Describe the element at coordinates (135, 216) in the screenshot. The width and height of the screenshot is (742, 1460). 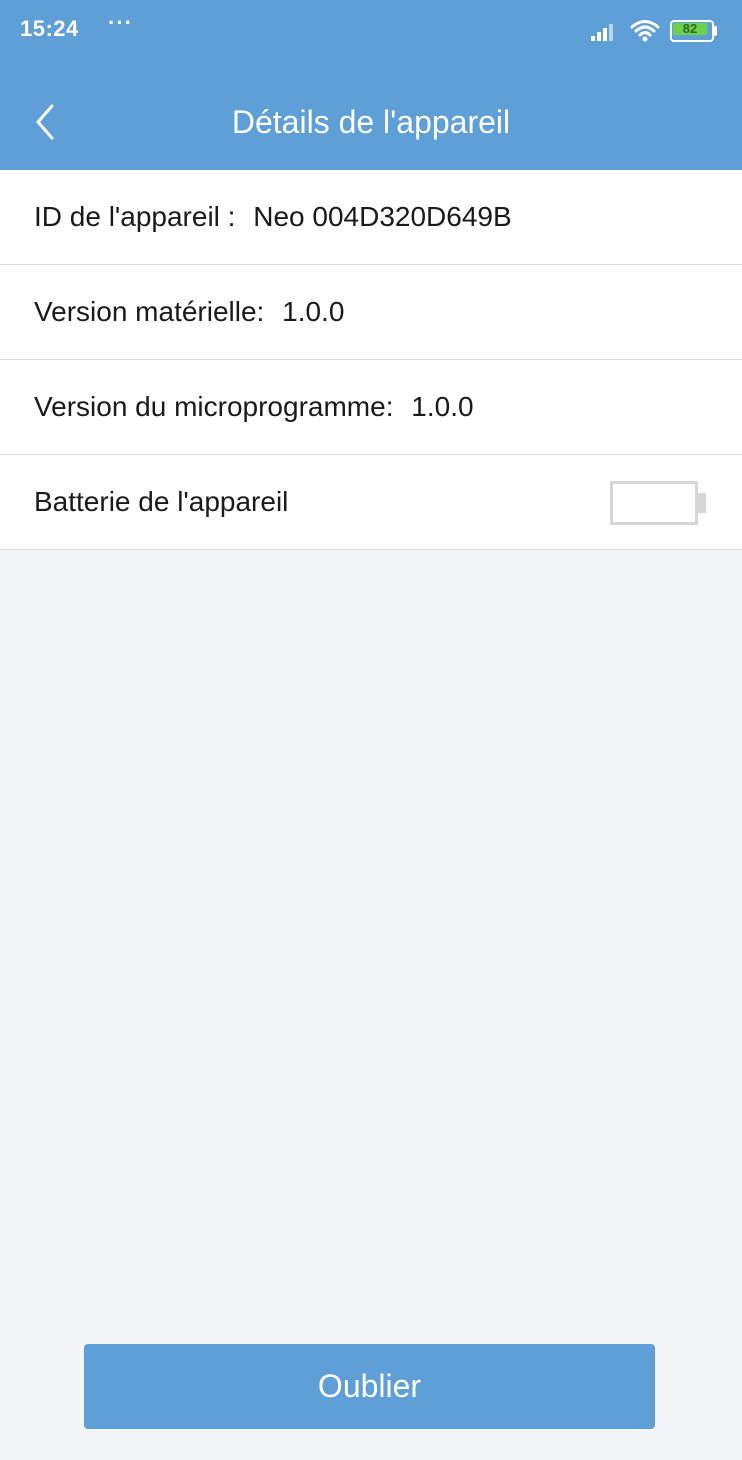
I see `device-id-label: ID de l'appareil :` at that location.